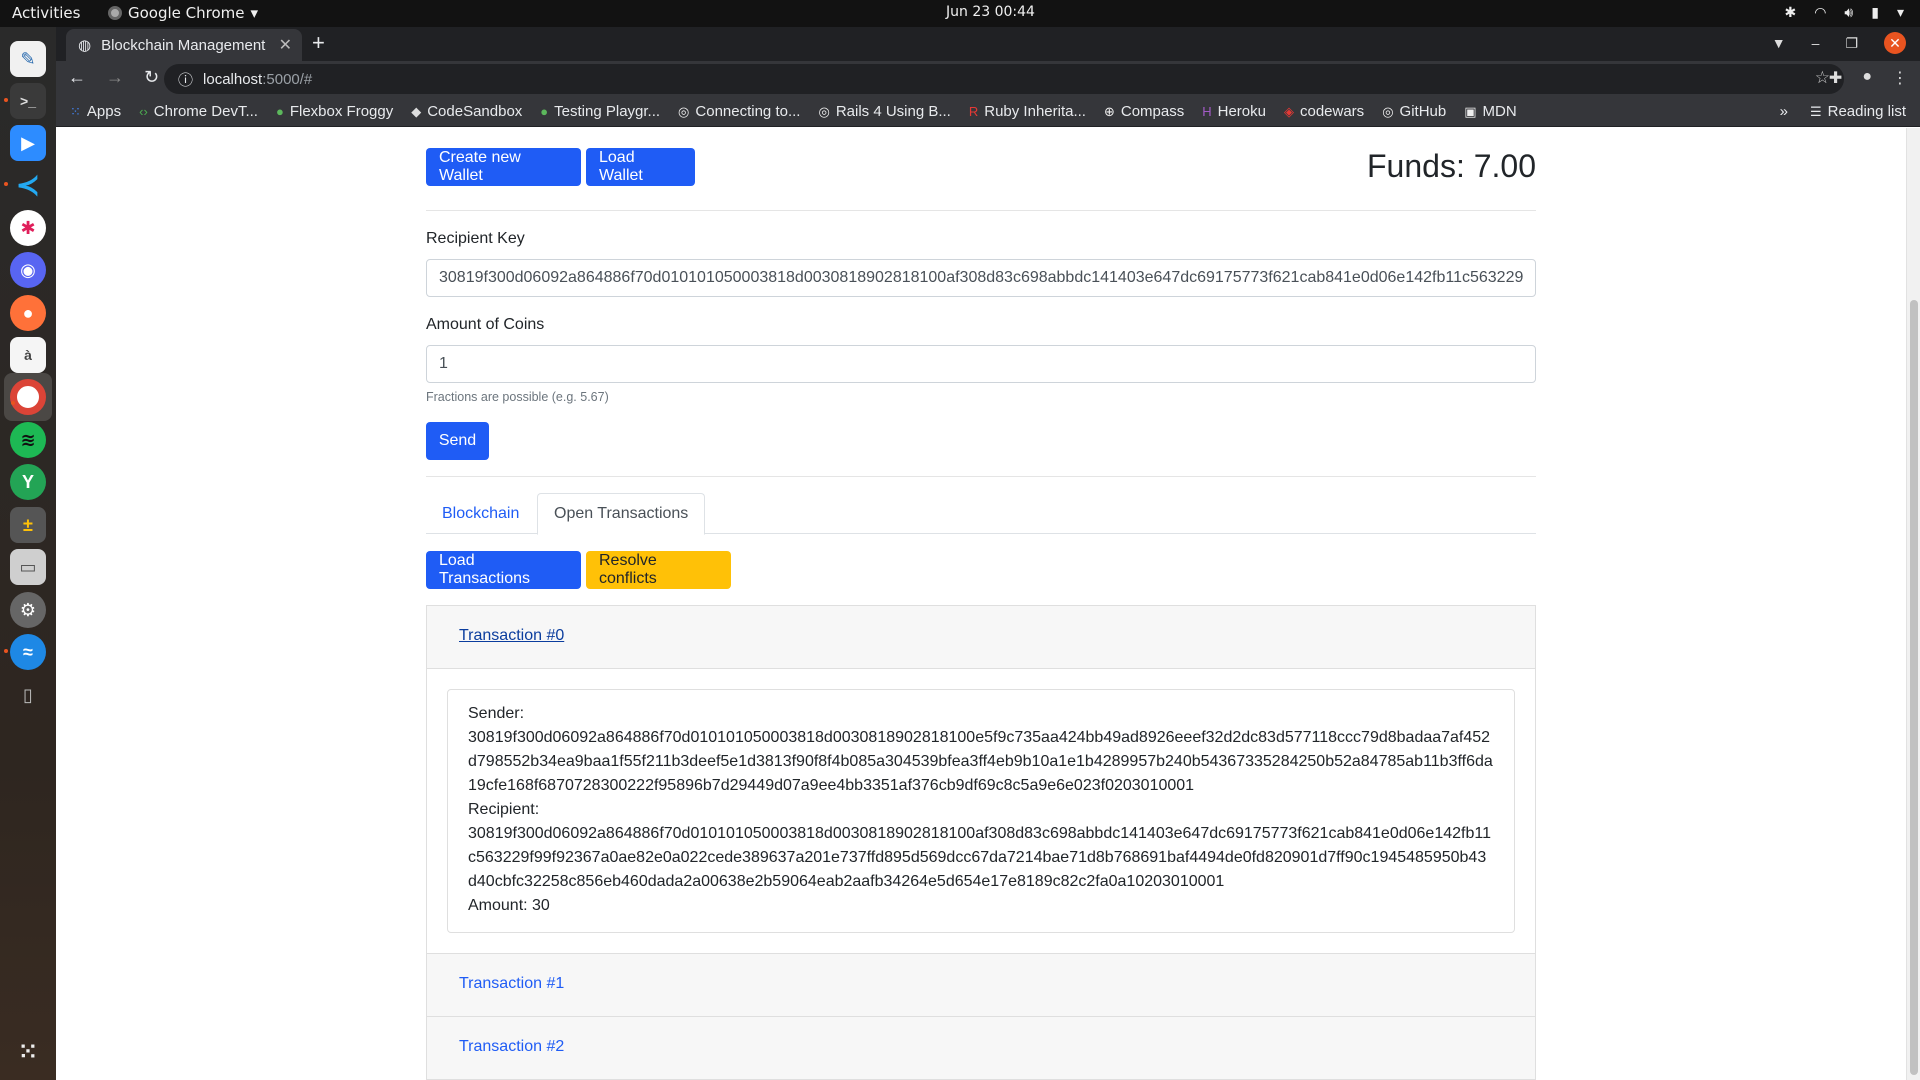 This screenshot has width=1920, height=1080. I want to click on maximize-button: ❐, so click(1851, 43).